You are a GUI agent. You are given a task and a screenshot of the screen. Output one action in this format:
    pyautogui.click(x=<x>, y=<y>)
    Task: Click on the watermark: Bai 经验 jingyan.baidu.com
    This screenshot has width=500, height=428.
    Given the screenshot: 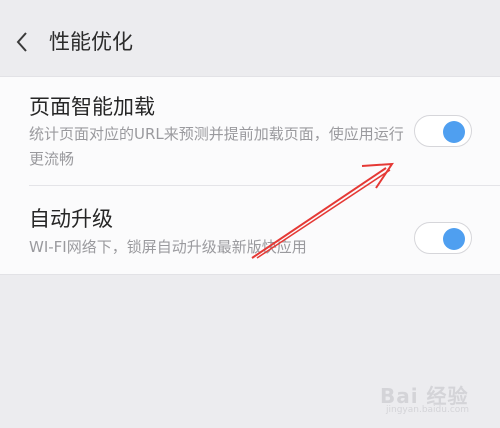 What is the action you would take?
    pyautogui.click(x=439, y=397)
    